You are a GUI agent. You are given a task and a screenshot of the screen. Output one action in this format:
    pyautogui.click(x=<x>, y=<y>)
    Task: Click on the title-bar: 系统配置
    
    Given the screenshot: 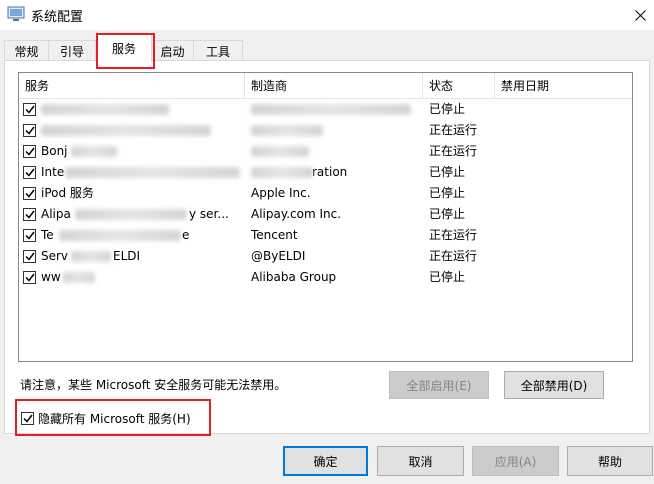 What is the action you would take?
    pyautogui.click(x=327, y=15)
    